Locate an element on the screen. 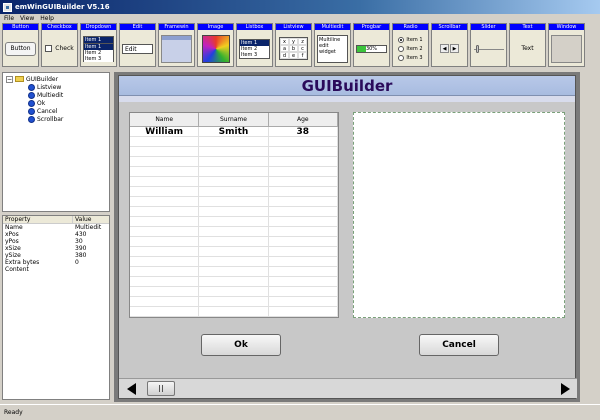 Image resolution: width=600 pixels, height=420 pixels. collapse-icon: − is located at coordinates (9, 79).